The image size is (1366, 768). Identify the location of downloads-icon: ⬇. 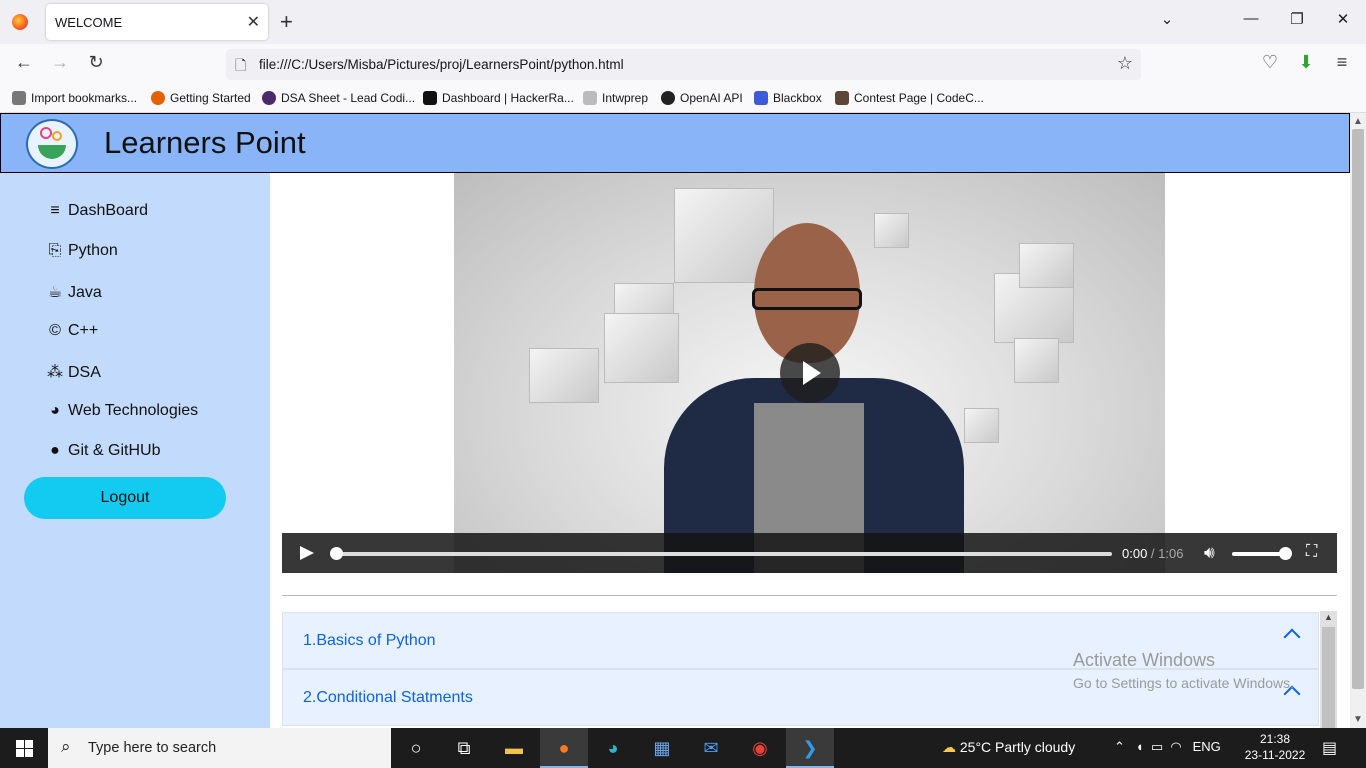
(1306, 62).